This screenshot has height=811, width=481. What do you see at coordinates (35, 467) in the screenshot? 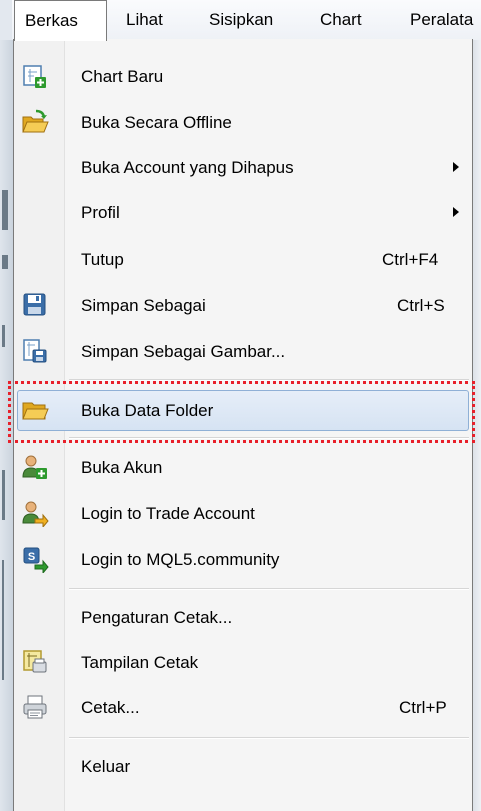
I see `user-add-icon` at bounding box center [35, 467].